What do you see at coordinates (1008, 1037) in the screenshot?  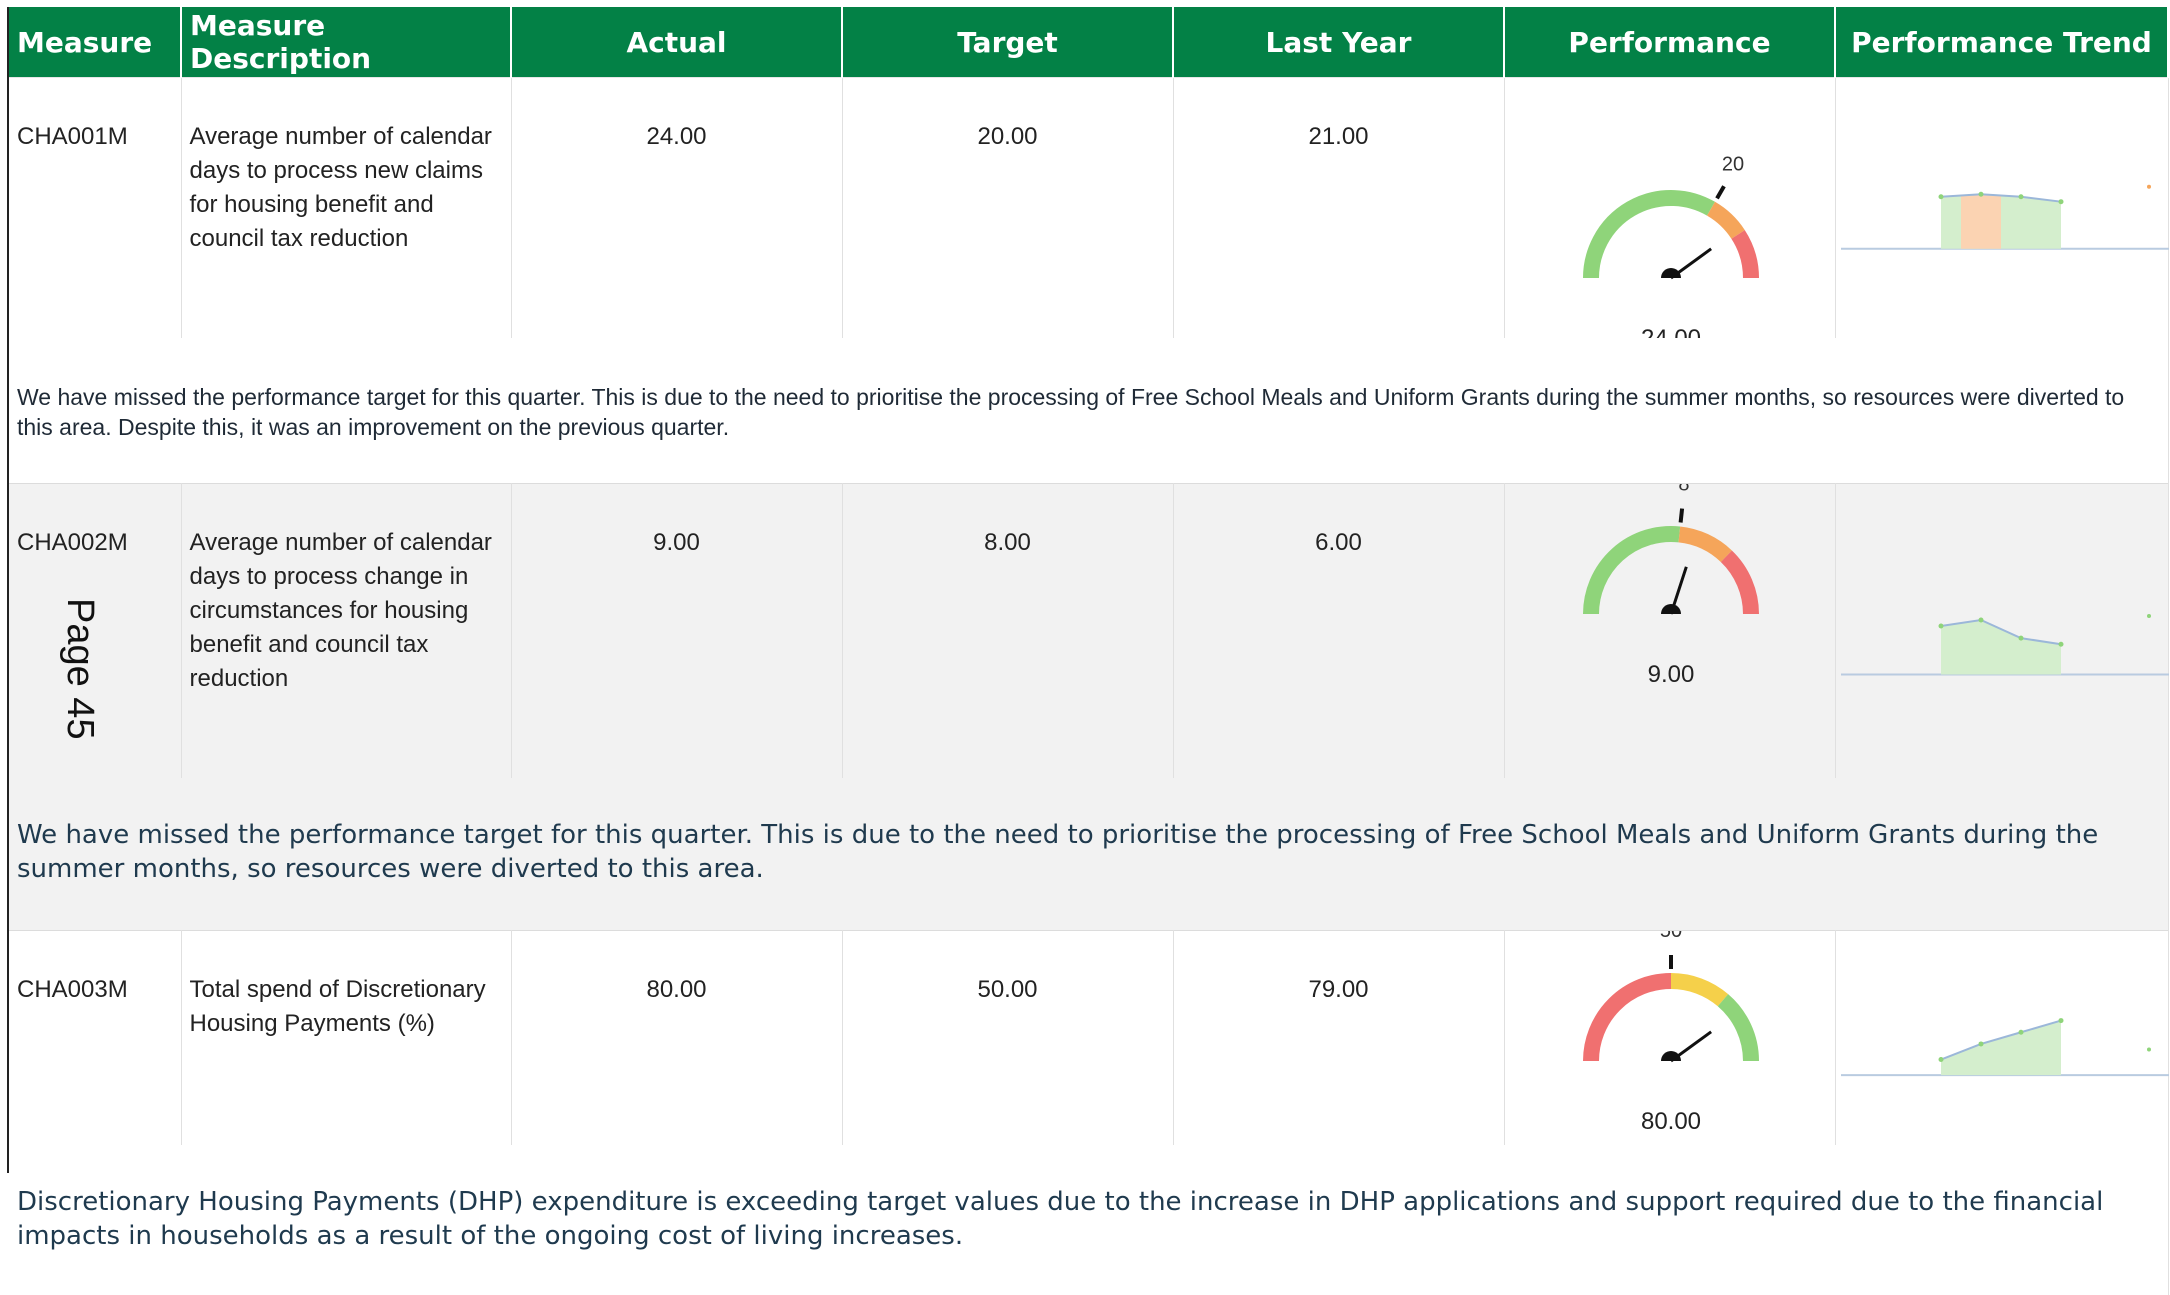 I see `target-value: 50.00` at bounding box center [1008, 1037].